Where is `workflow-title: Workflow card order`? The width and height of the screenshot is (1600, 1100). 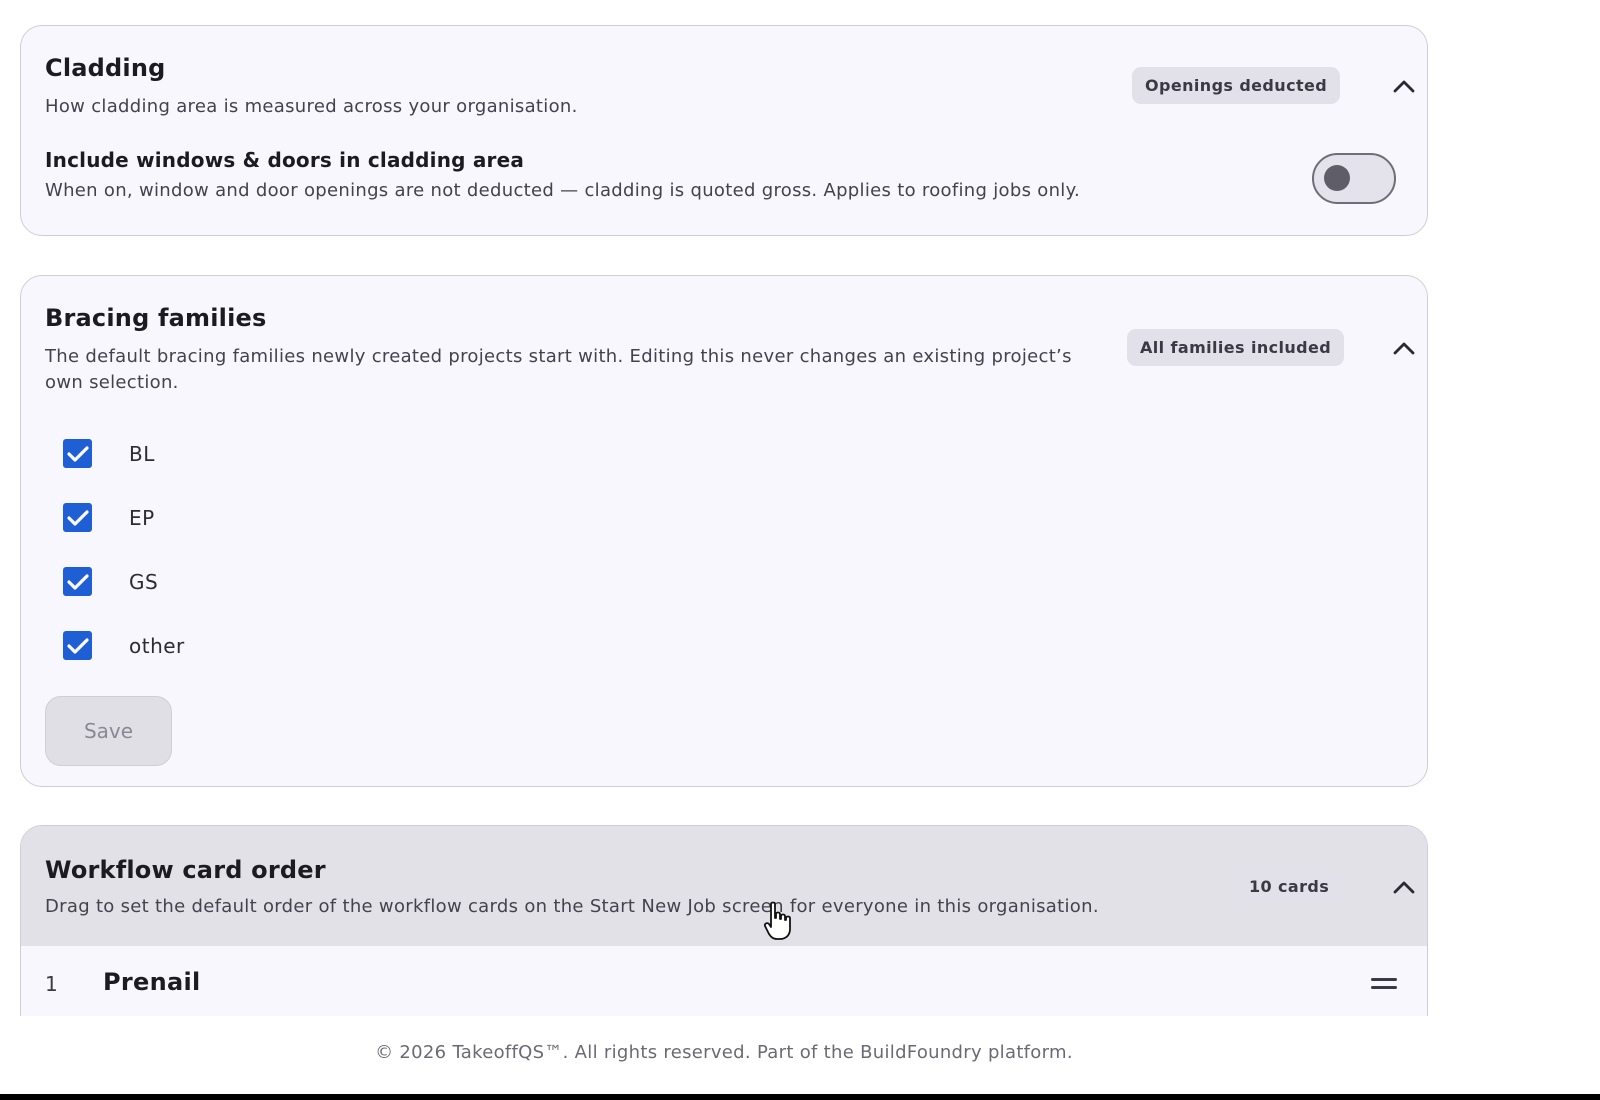
workflow-title: Workflow card order is located at coordinates (185, 870).